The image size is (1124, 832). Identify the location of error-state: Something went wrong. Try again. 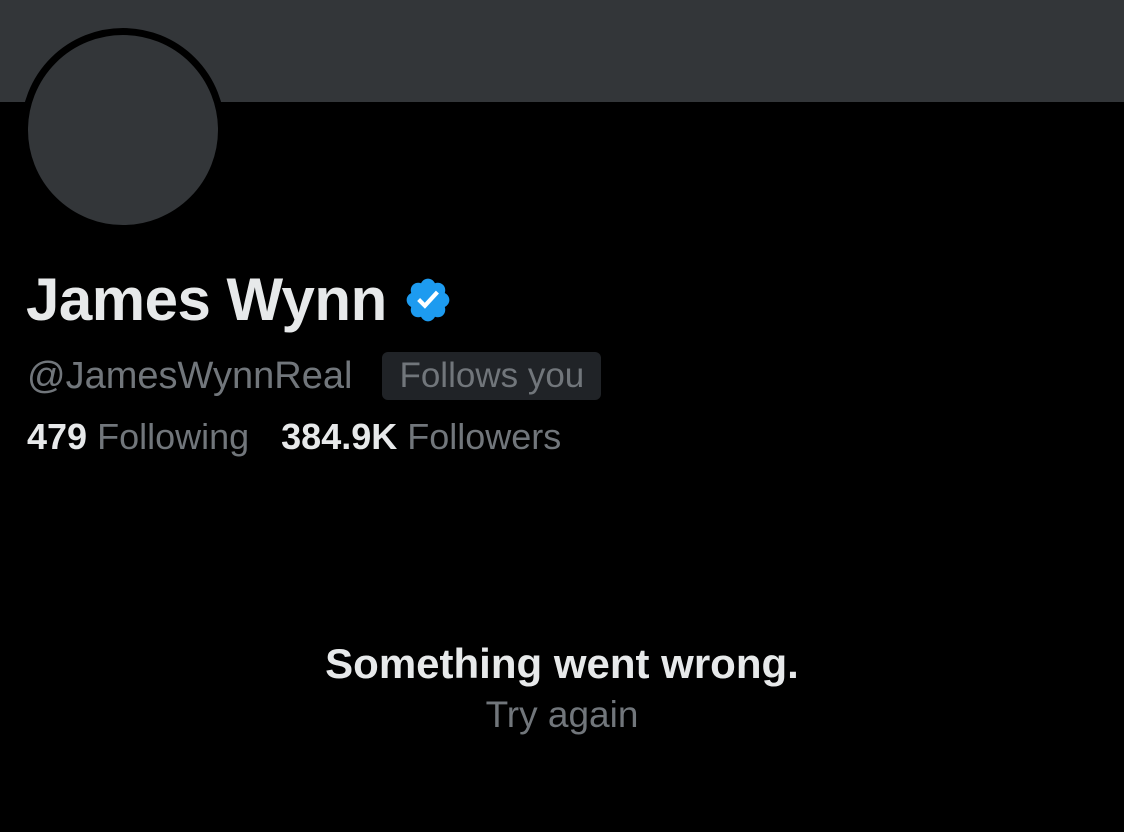
(562, 687).